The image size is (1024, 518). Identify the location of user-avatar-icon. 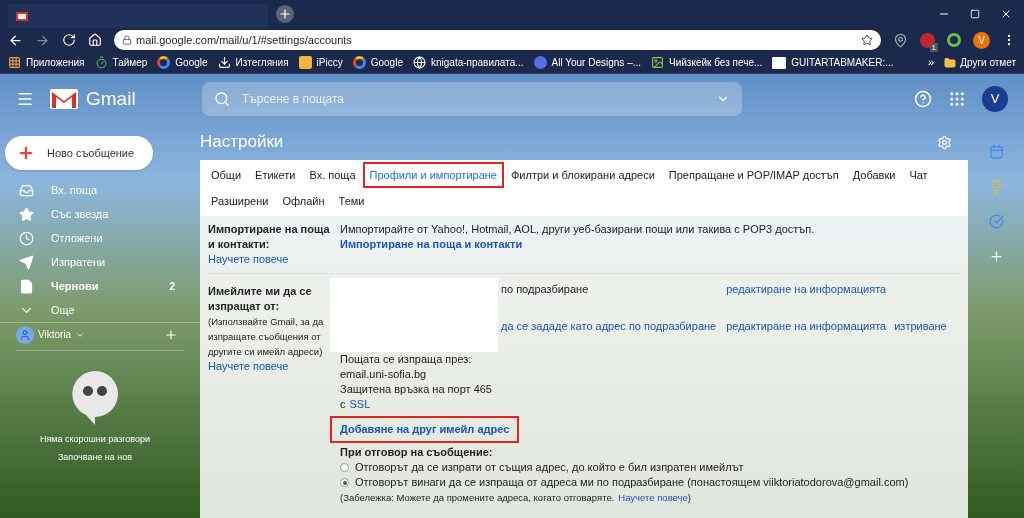
(25, 334).